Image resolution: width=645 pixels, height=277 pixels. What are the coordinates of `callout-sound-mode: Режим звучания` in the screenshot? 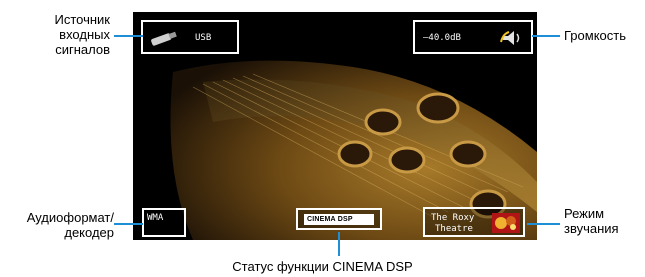 It's located at (591, 221).